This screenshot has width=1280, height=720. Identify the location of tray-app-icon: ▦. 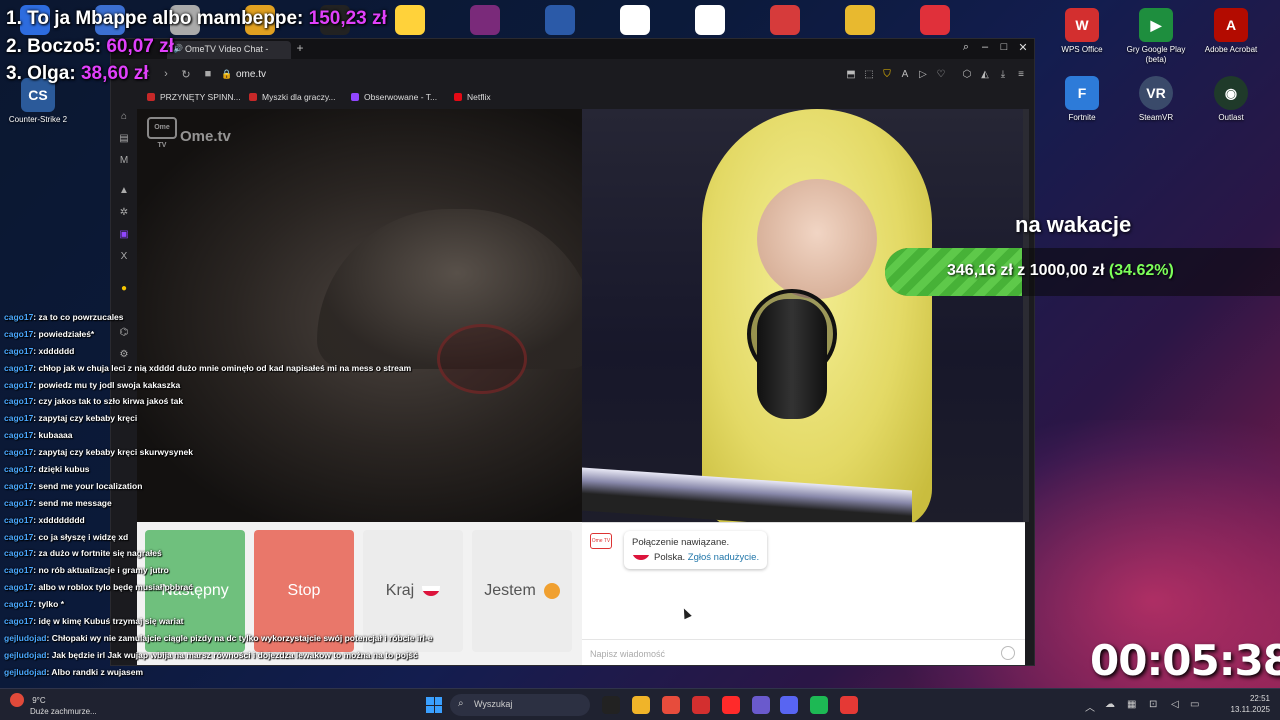
(1131, 704).